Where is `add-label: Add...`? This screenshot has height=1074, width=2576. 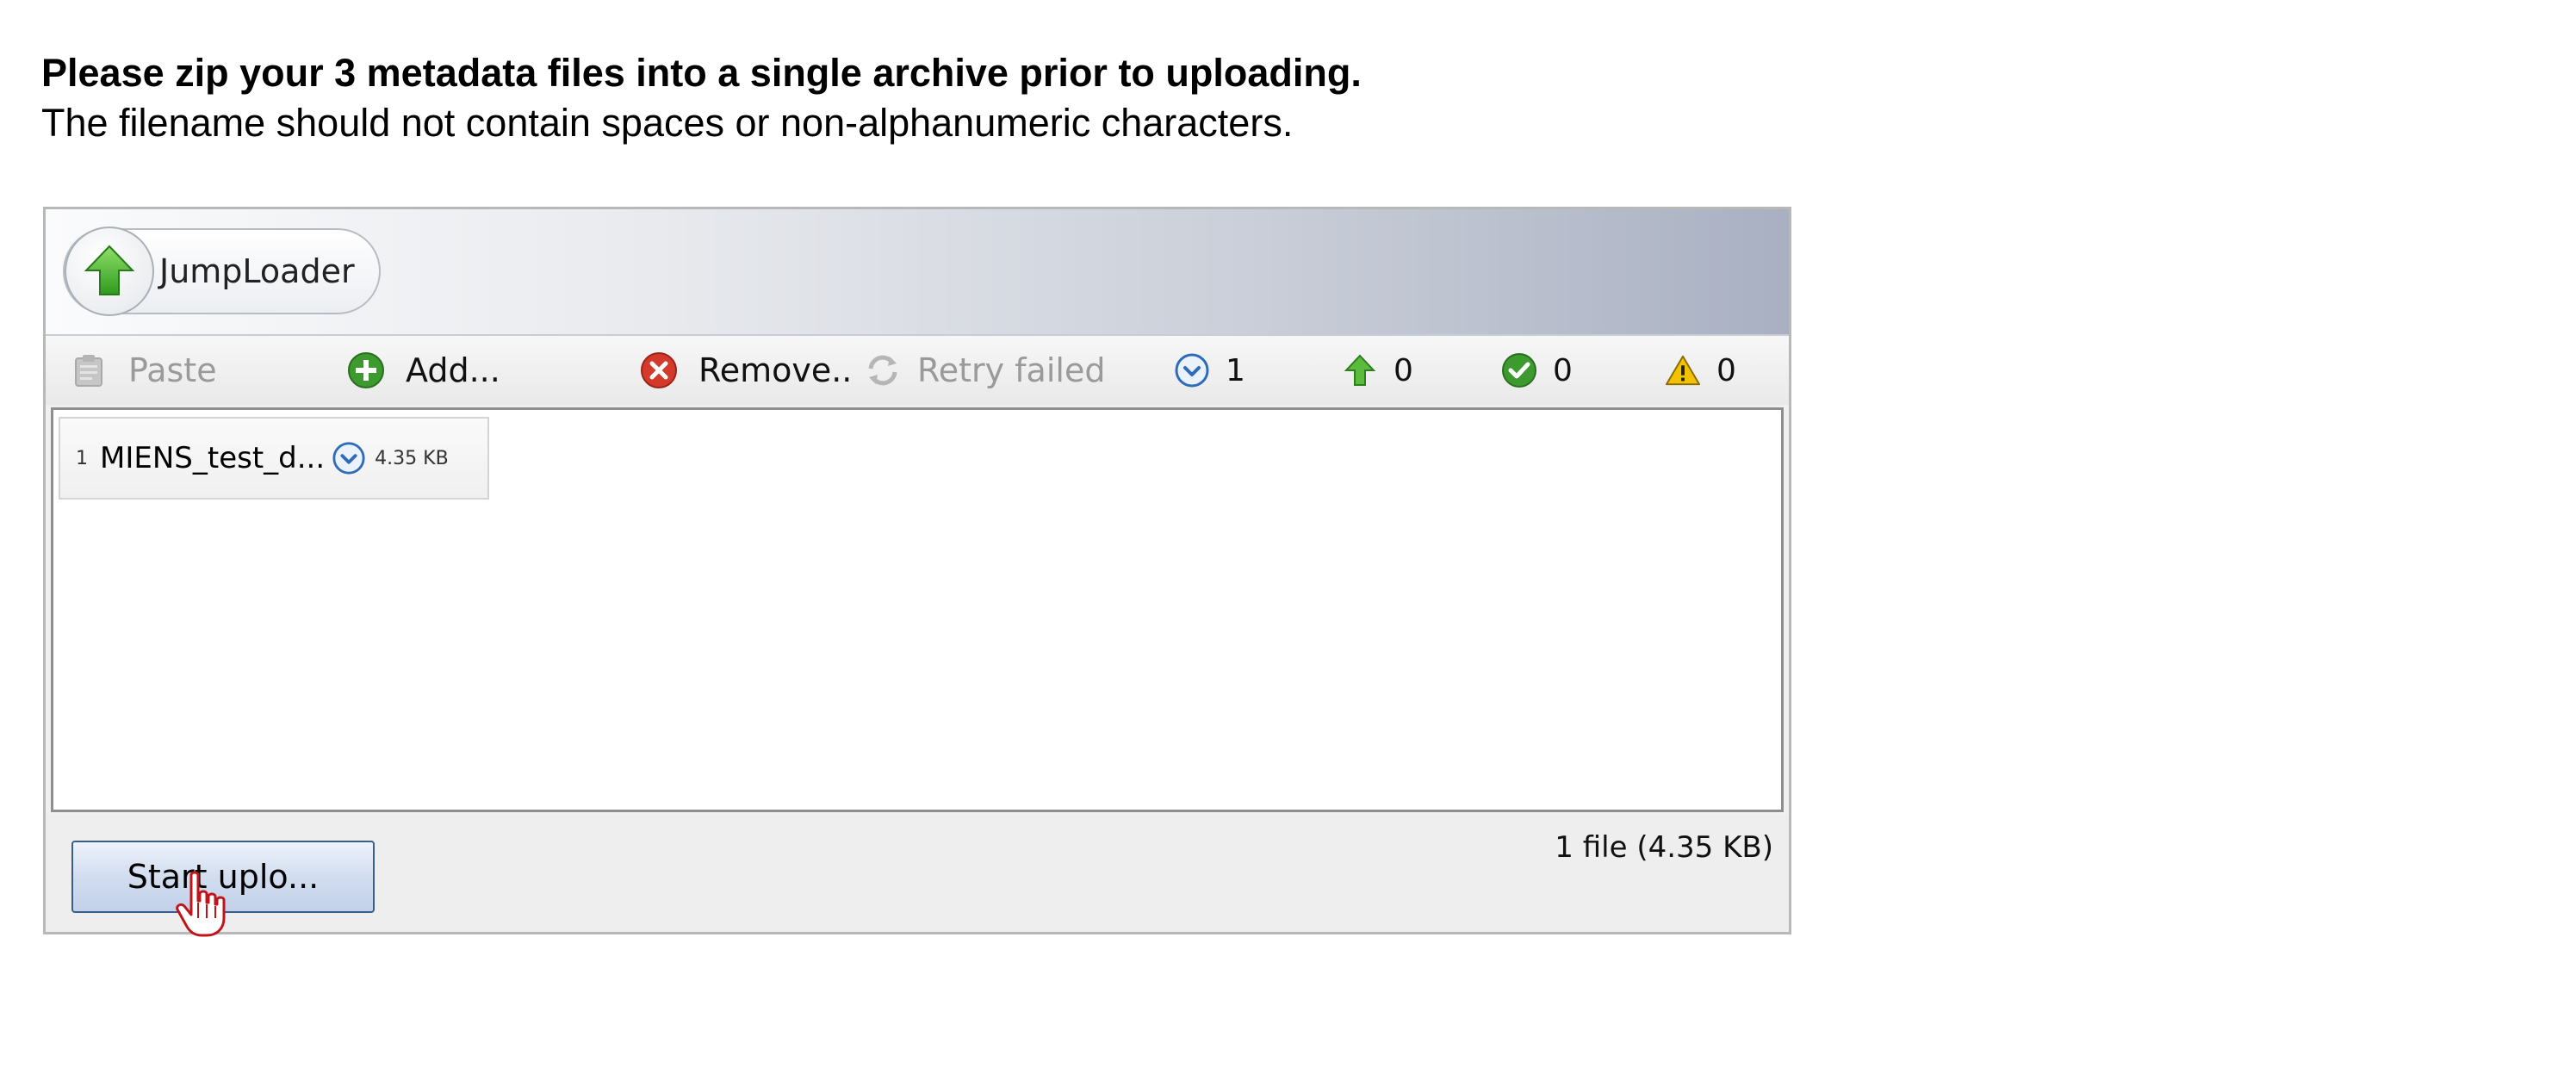
add-label: Add... is located at coordinates (453, 370).